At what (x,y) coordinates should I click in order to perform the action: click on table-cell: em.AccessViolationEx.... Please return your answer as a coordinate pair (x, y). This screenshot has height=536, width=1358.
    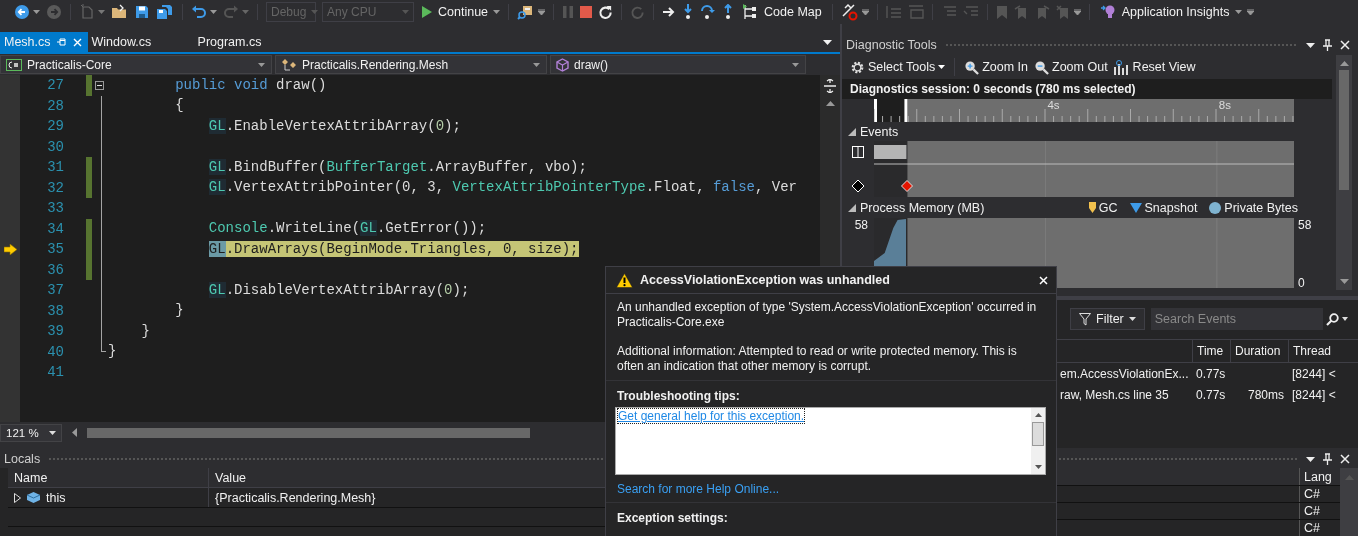
    Looking at the image, I should click on (1124, 373).